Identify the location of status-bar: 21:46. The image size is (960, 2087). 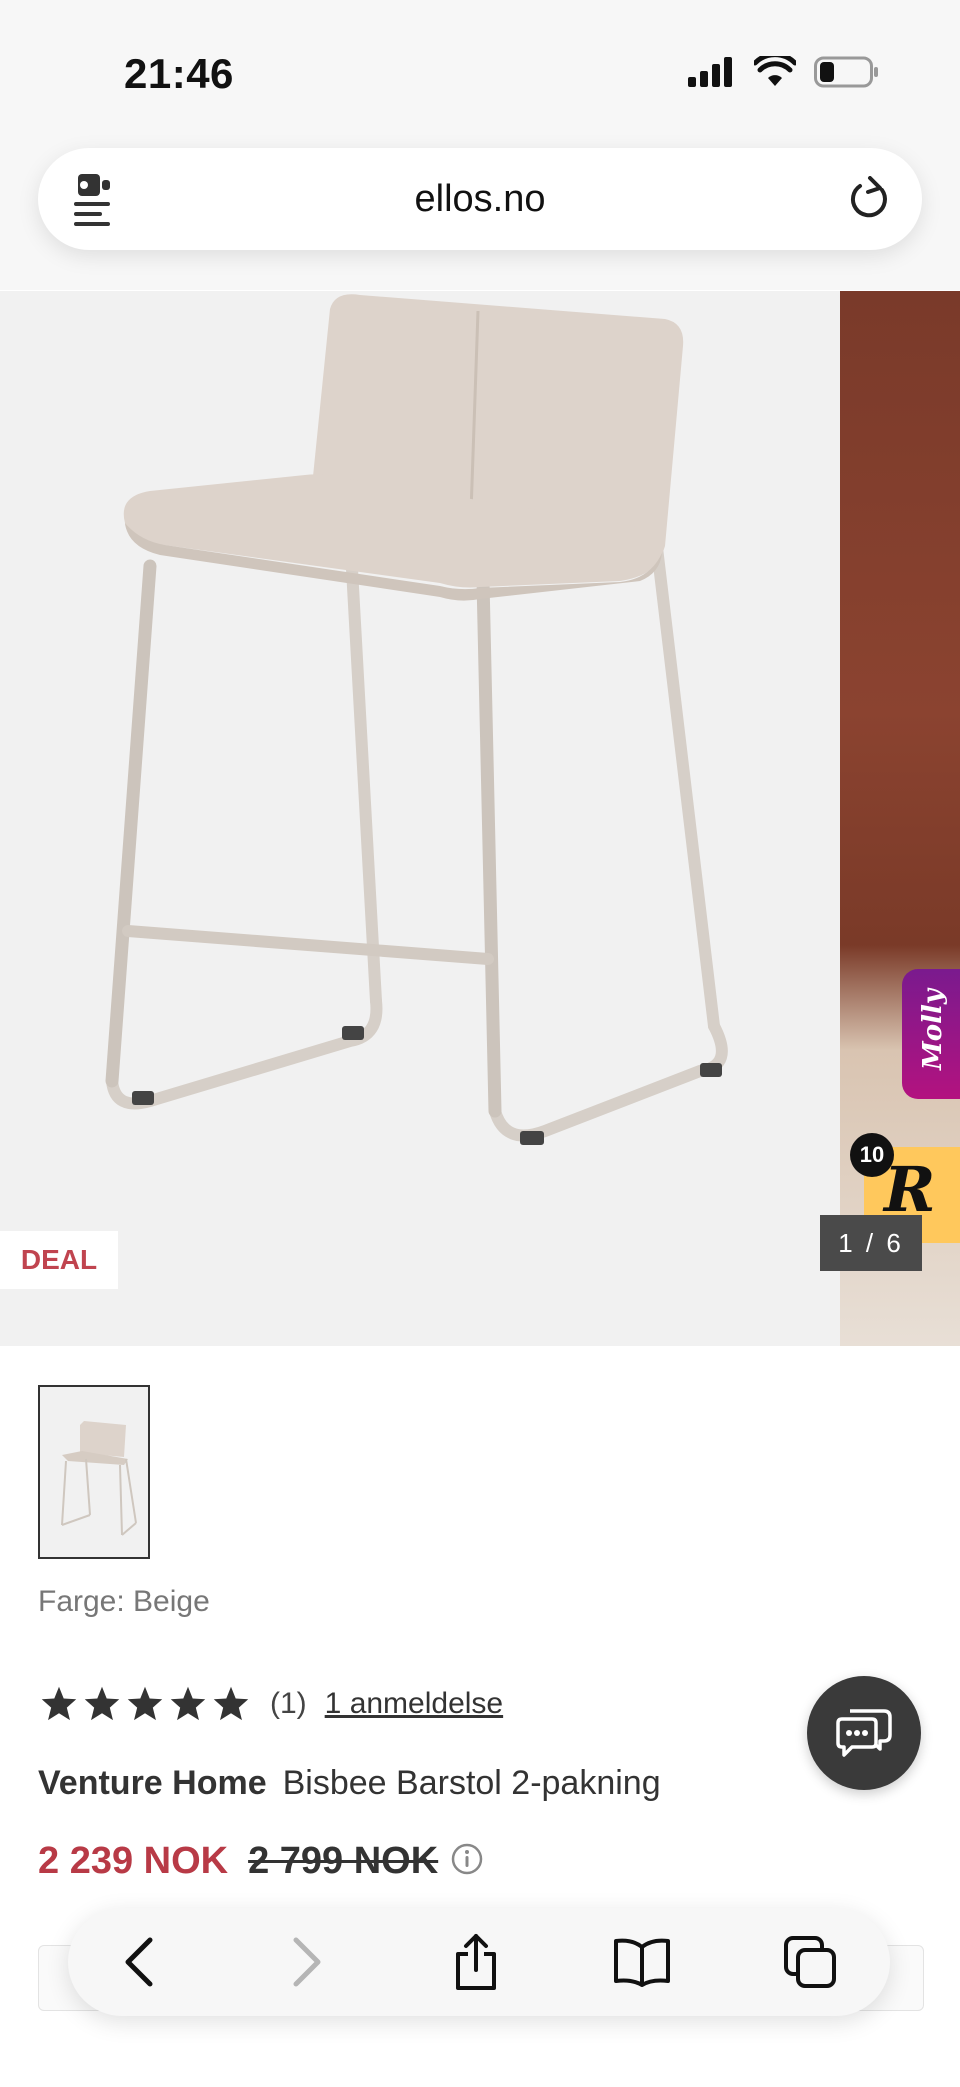
(480, 70).